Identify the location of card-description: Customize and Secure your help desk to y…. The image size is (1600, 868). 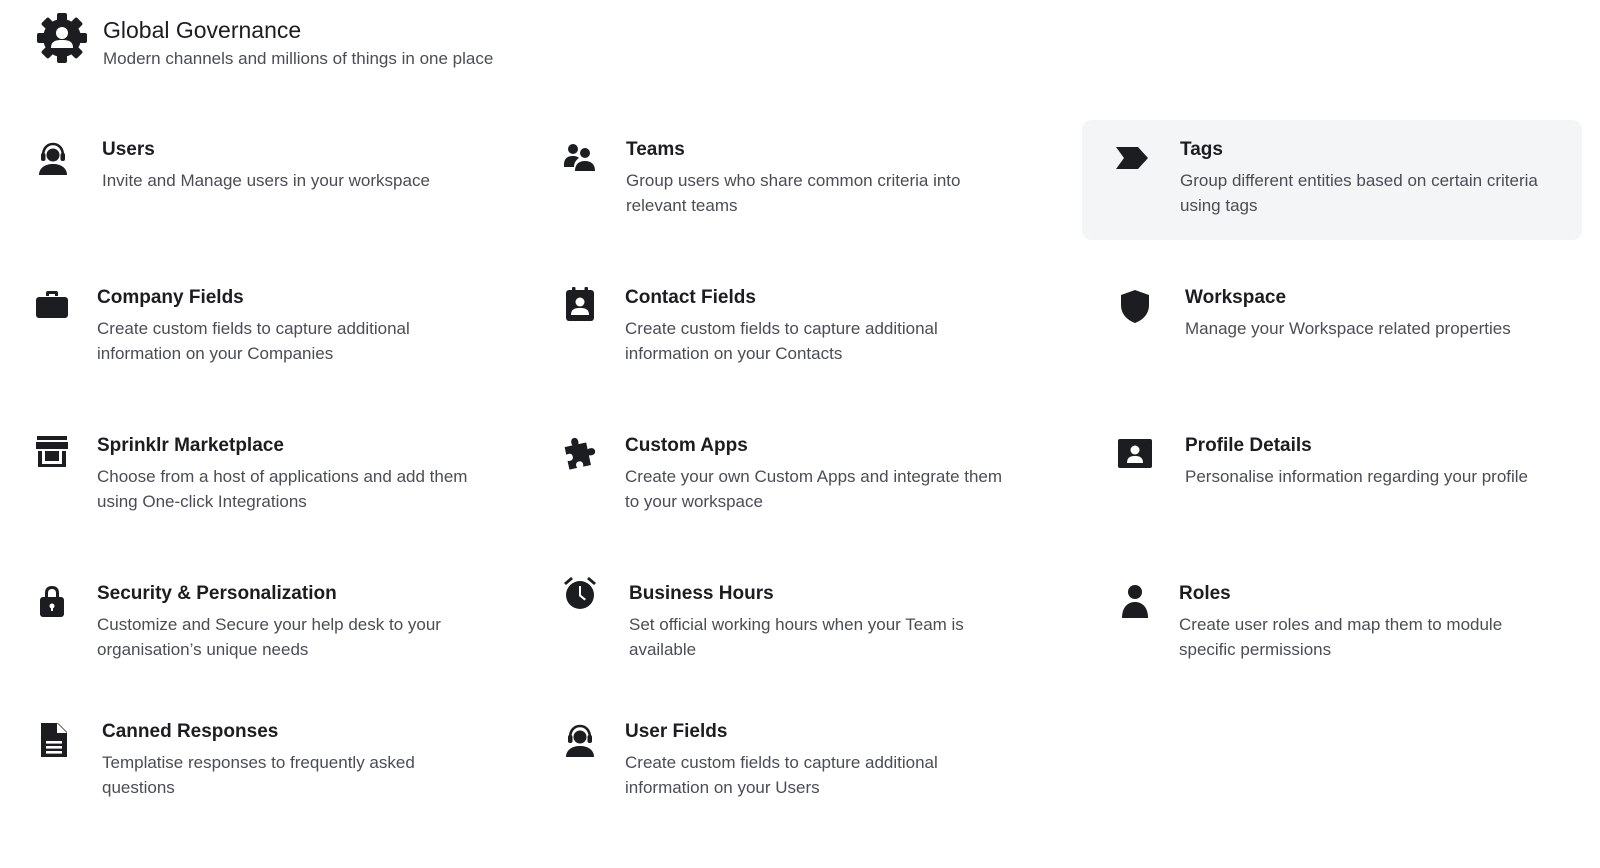
(269, 637).